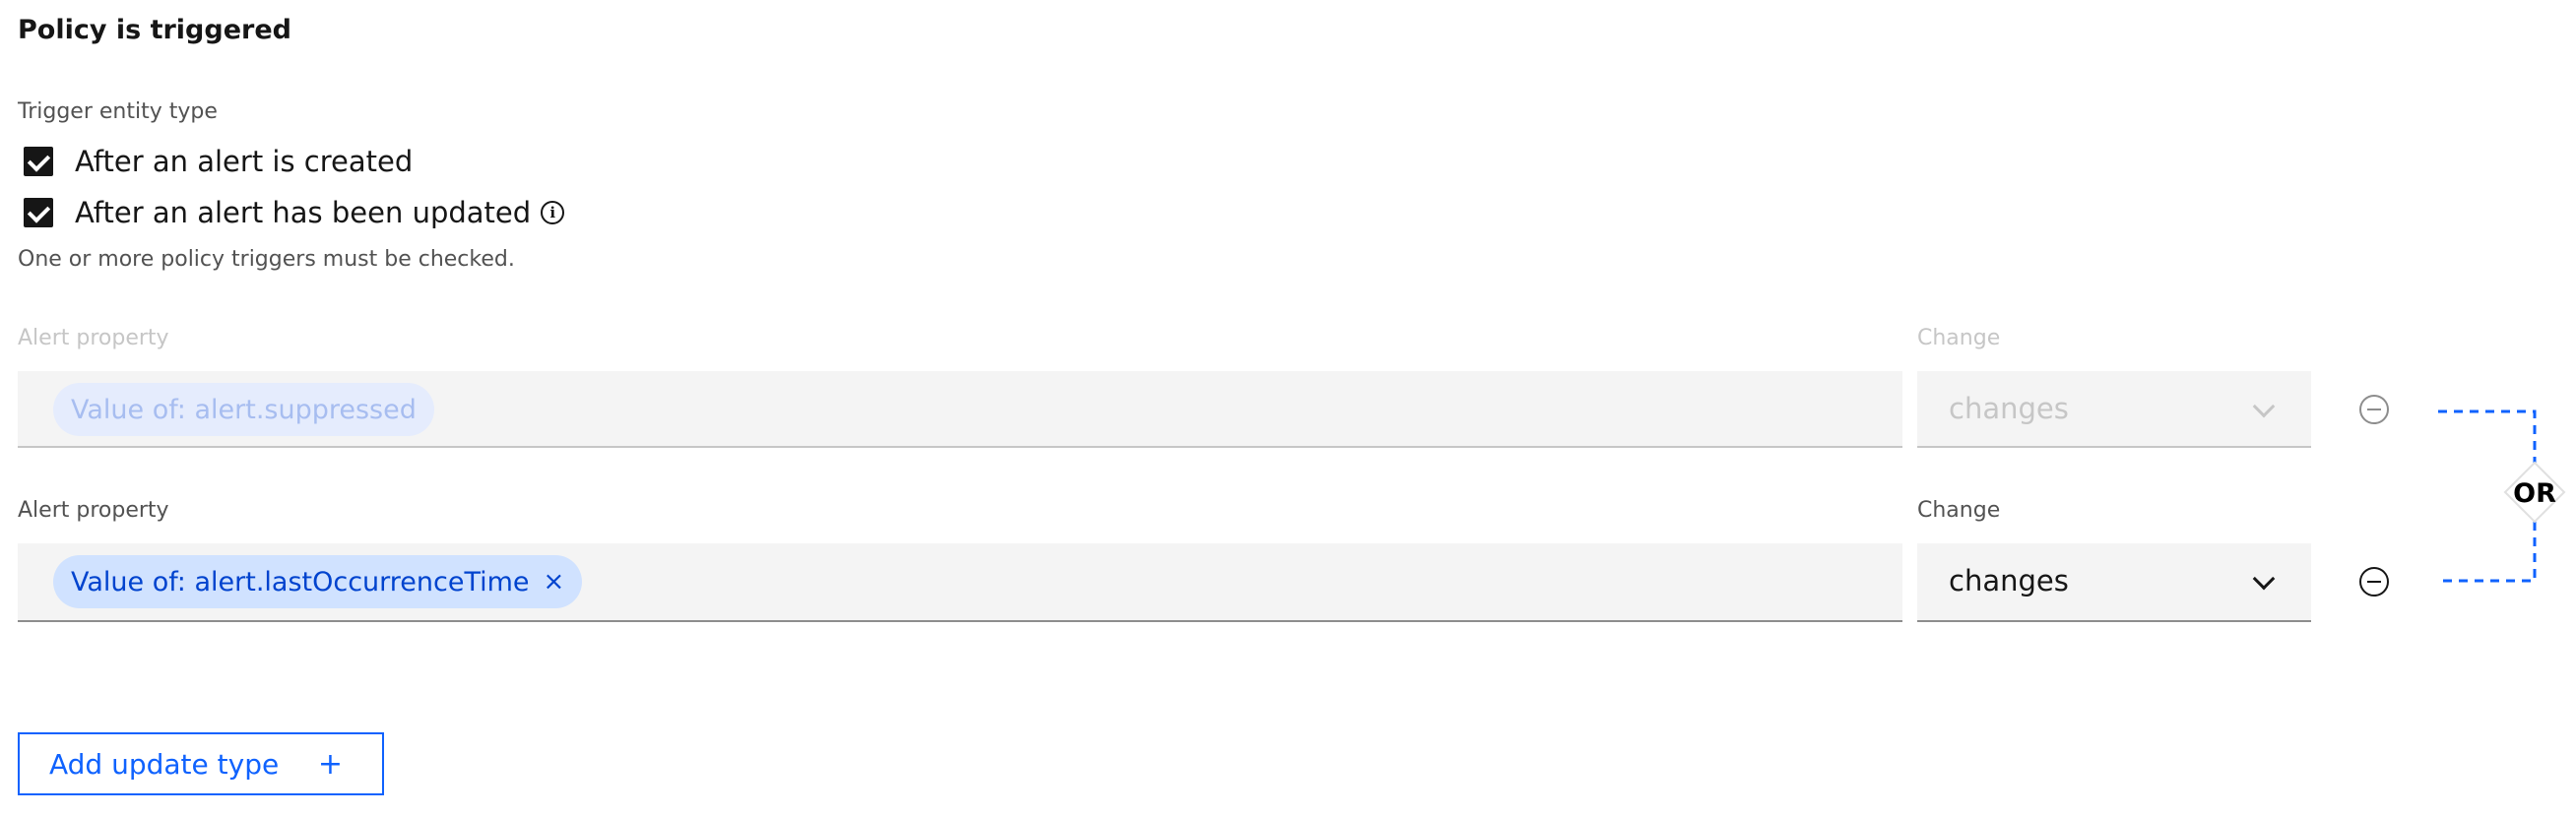 The width and height of the screenshot is (2576, 817). What do you see at coordinates (303, 212) in the screenshot?
I see `checkbox-label: After an alert has been updated` at bounding box center [303, 212].